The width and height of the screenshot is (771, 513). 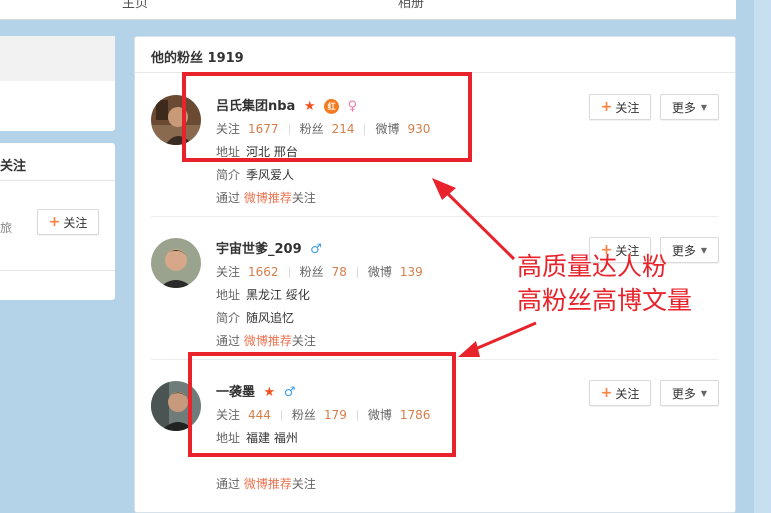 What do you see at coordinates (176, 263) in the screenshot?
I see `avatar` at bounding box center [176, 263].